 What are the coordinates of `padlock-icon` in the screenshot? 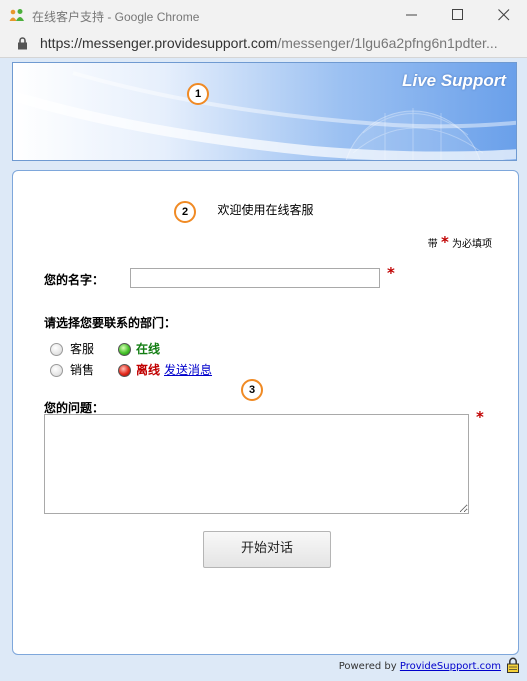 It's located at (513, 665).